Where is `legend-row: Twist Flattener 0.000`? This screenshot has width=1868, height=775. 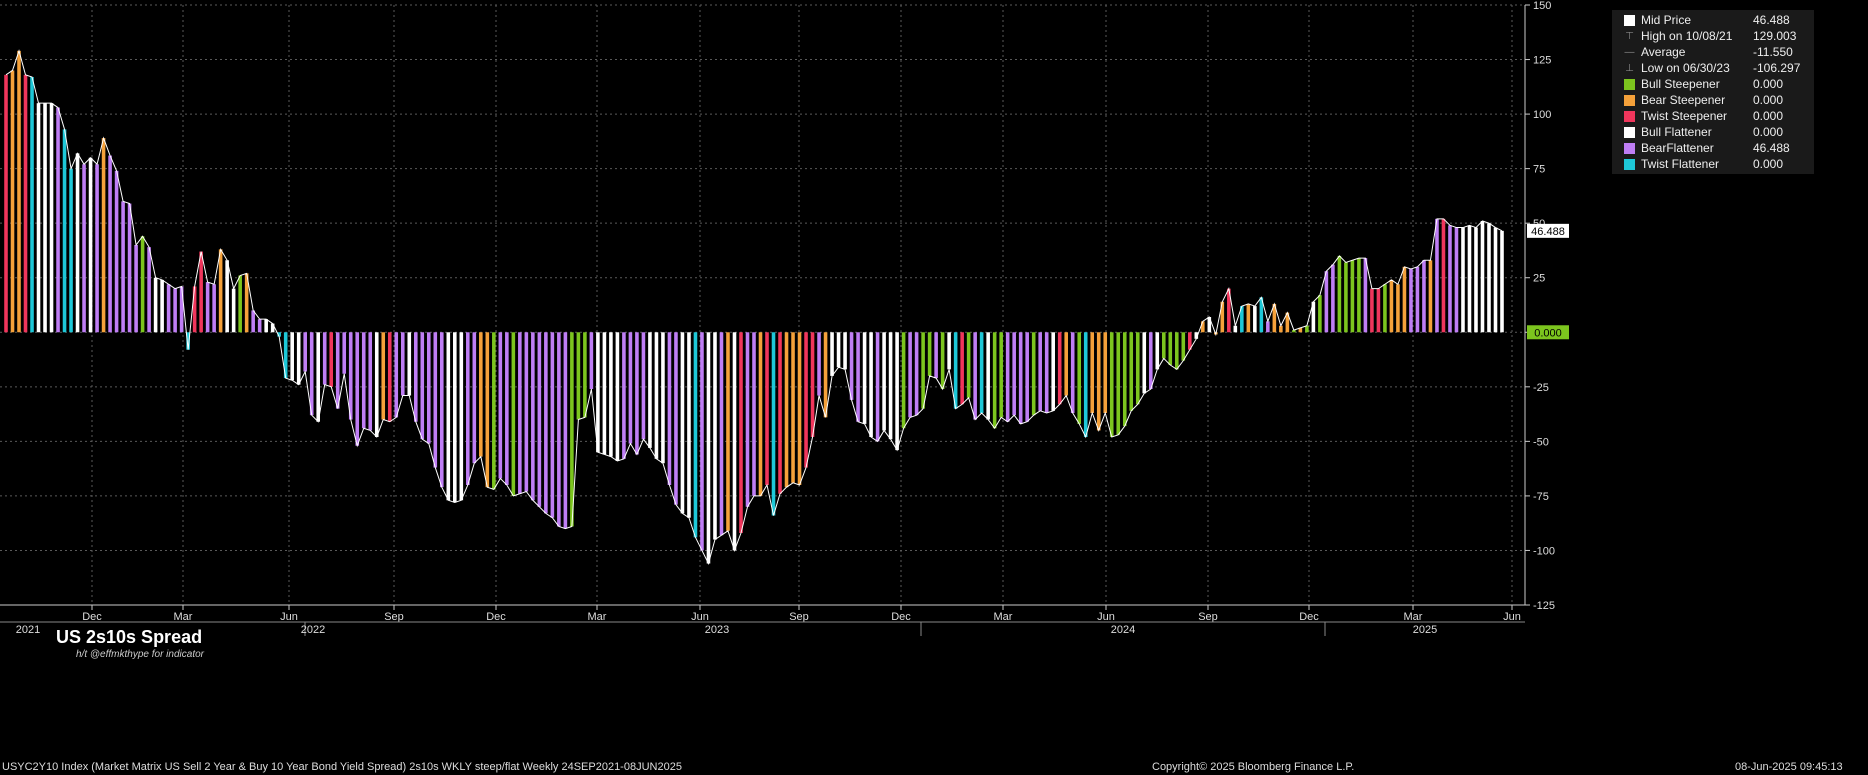
legend-row: Twist Flattener 0.000 is located at coordinates (1713, 164).